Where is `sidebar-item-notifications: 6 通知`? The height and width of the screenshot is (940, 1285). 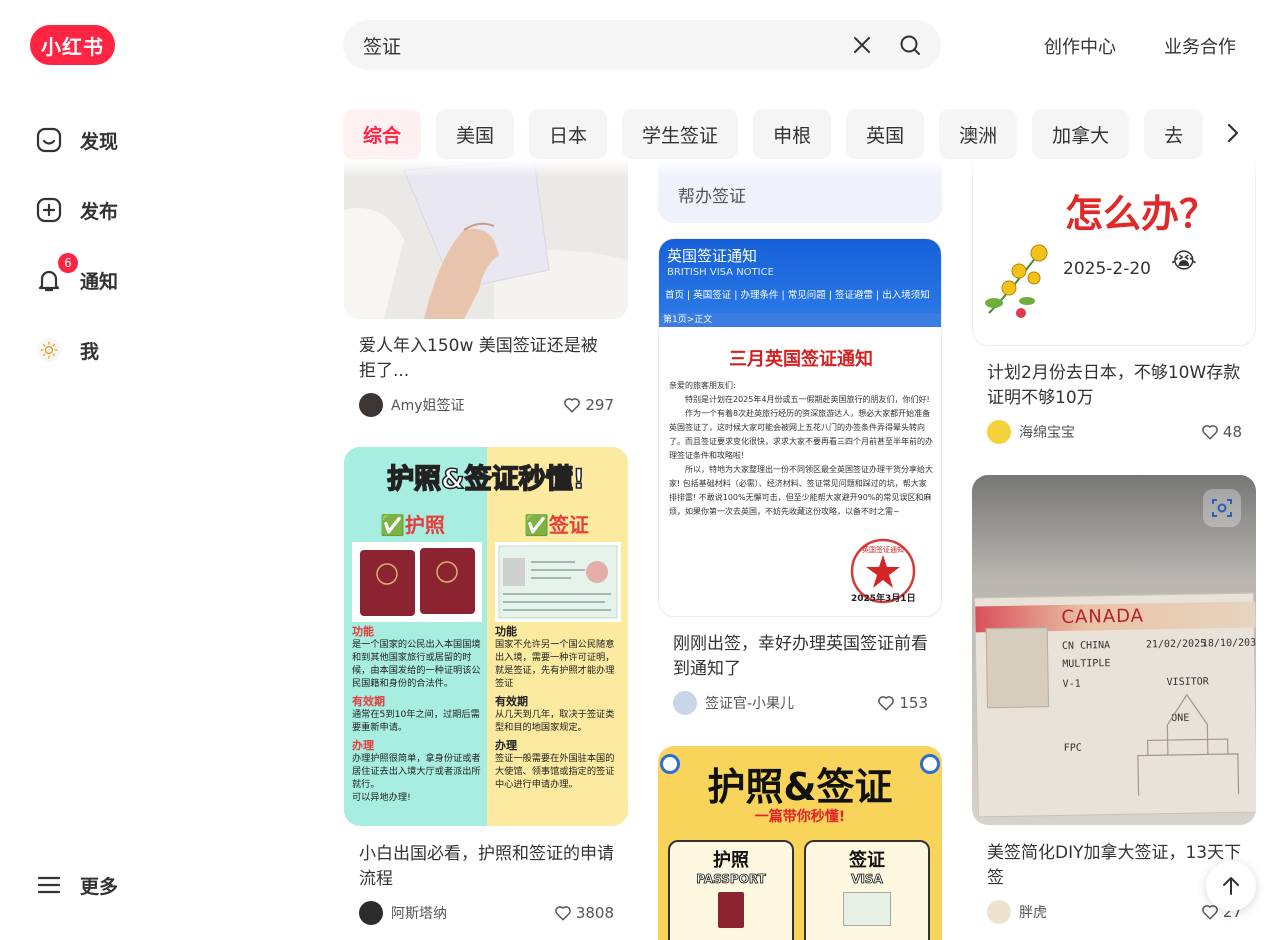 sidebar-item-notifications: 6 通知 is located at coordinates (77, 276).